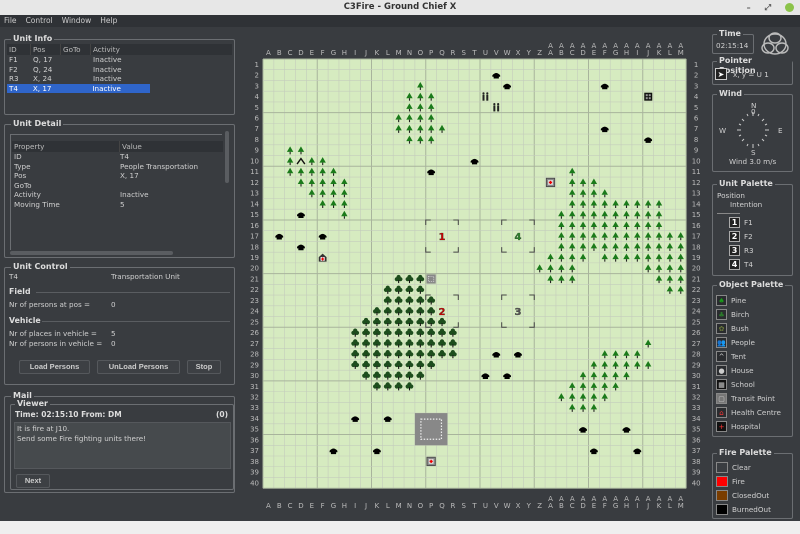 The height and width of the screenshot is (534, 800). I want to click on col-id: ID, so click(19, 49).